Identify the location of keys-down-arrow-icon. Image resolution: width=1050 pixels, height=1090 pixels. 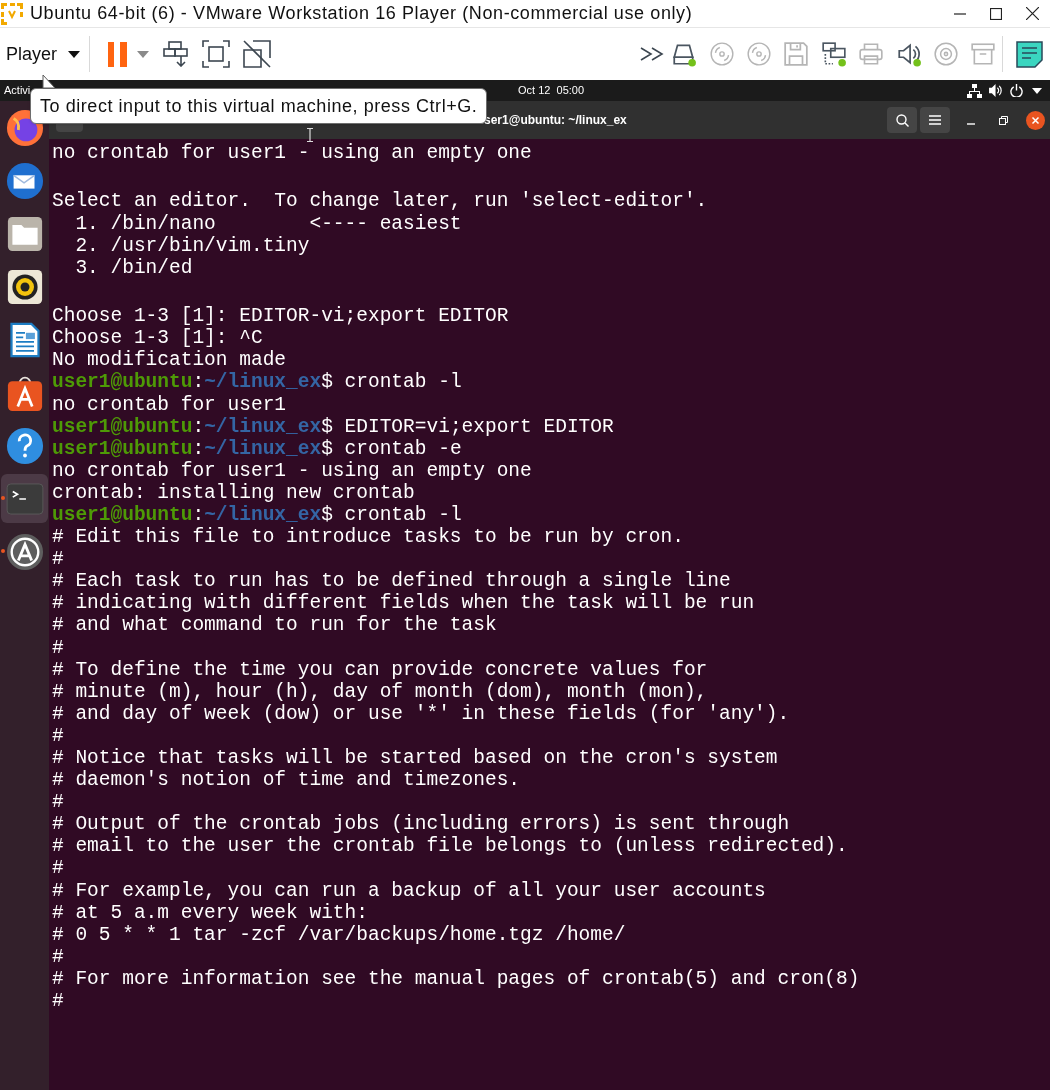
(176, 54).